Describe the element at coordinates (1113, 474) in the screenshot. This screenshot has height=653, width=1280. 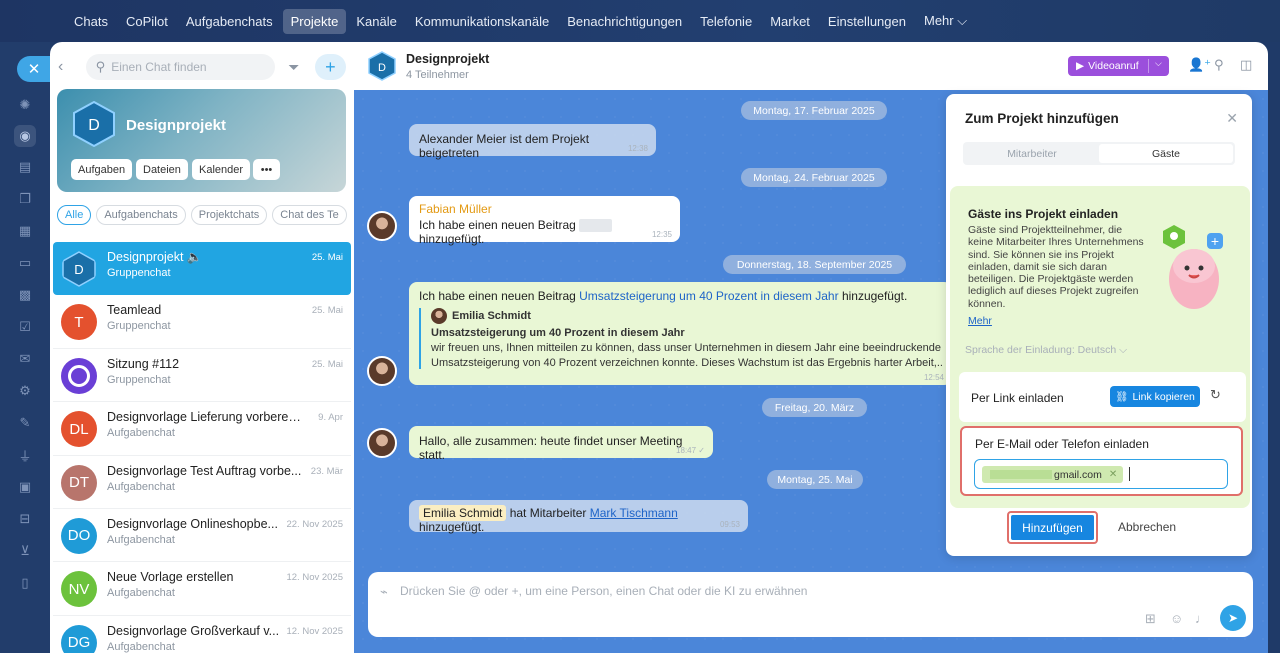
I see `remove-chip-icon: ✕` at that location.